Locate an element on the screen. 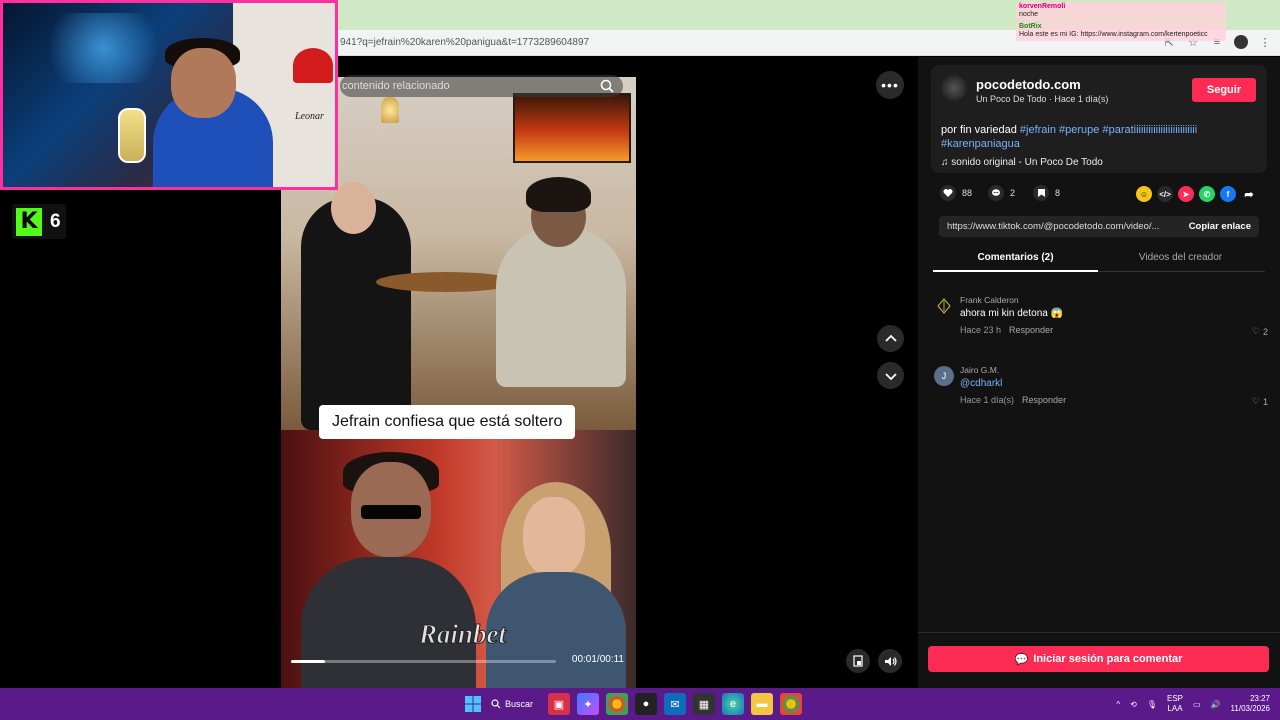 This screenshot has height=720, width=1280. like-action: 88 is located at coordinates (956, 193).